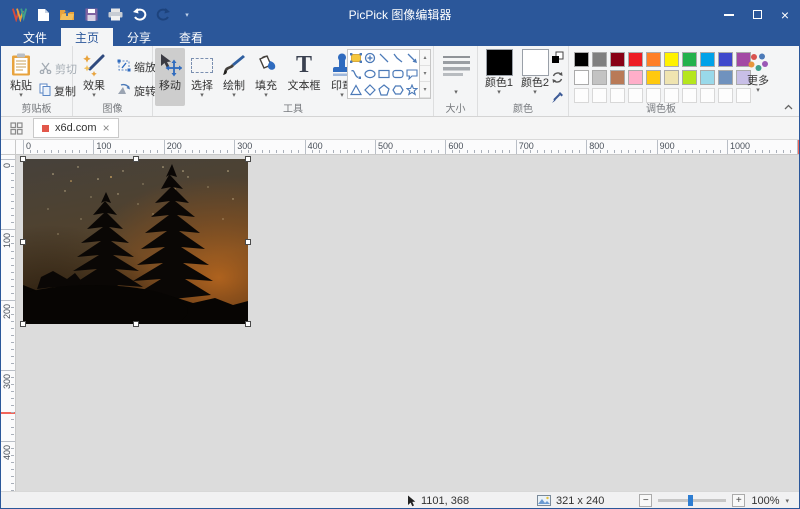 This screenshot has height=509, width=800. I want to click on shape-rectangle, so click(384, 74).